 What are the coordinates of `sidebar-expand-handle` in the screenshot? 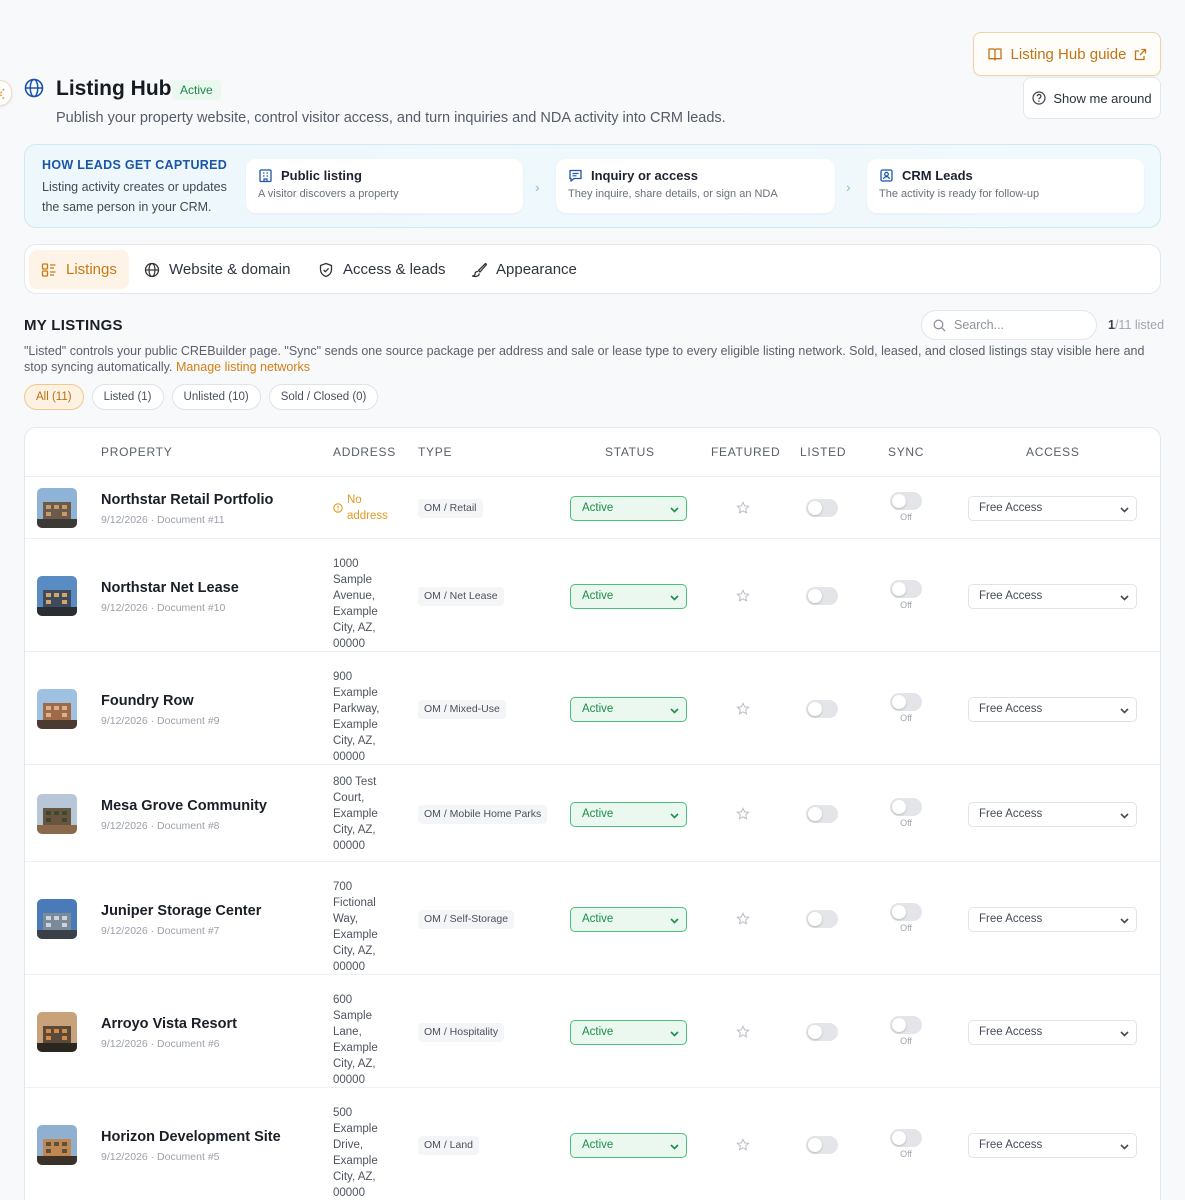 It's located at (6, 93).